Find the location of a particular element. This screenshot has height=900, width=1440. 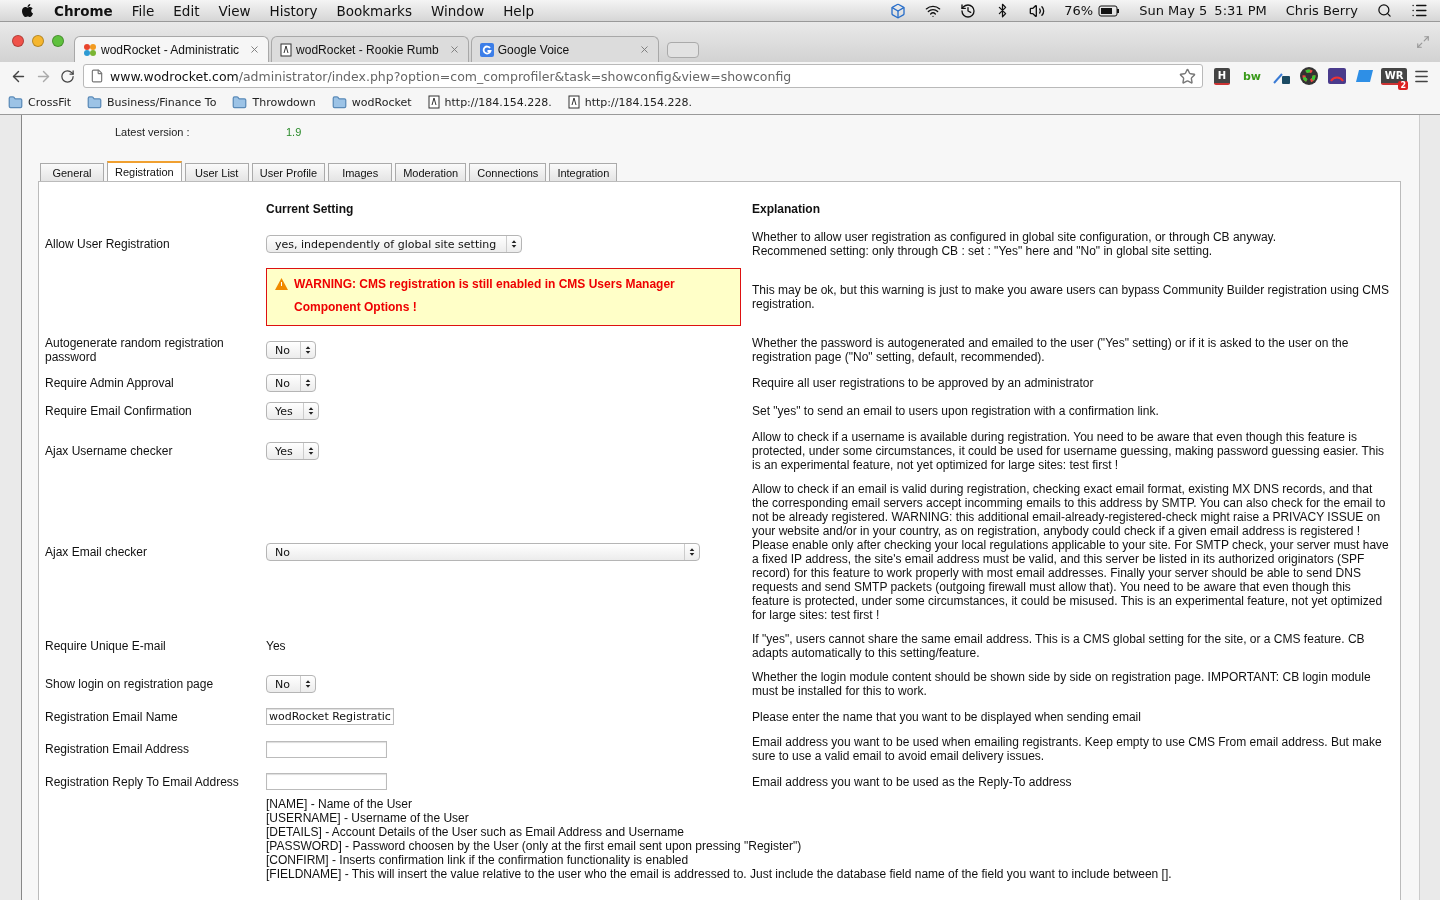

setting-explanation: Whether the password is autogenerated and emailed to the user ("Yes" setting) or if it is asked to the user on the registration page ("No" setting, default, recommended). is located at coordinates (1051, 350).